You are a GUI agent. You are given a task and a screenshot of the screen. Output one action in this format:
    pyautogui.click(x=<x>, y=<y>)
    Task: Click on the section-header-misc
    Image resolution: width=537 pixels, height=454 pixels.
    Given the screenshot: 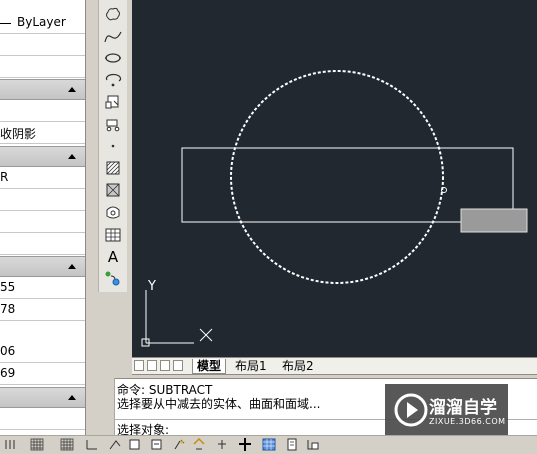 What is the action you would take?
    pyautogui.click(x=42, y=397)
    